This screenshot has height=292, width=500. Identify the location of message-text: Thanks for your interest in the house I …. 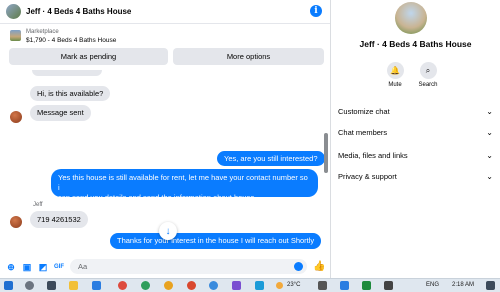
(216, 240).